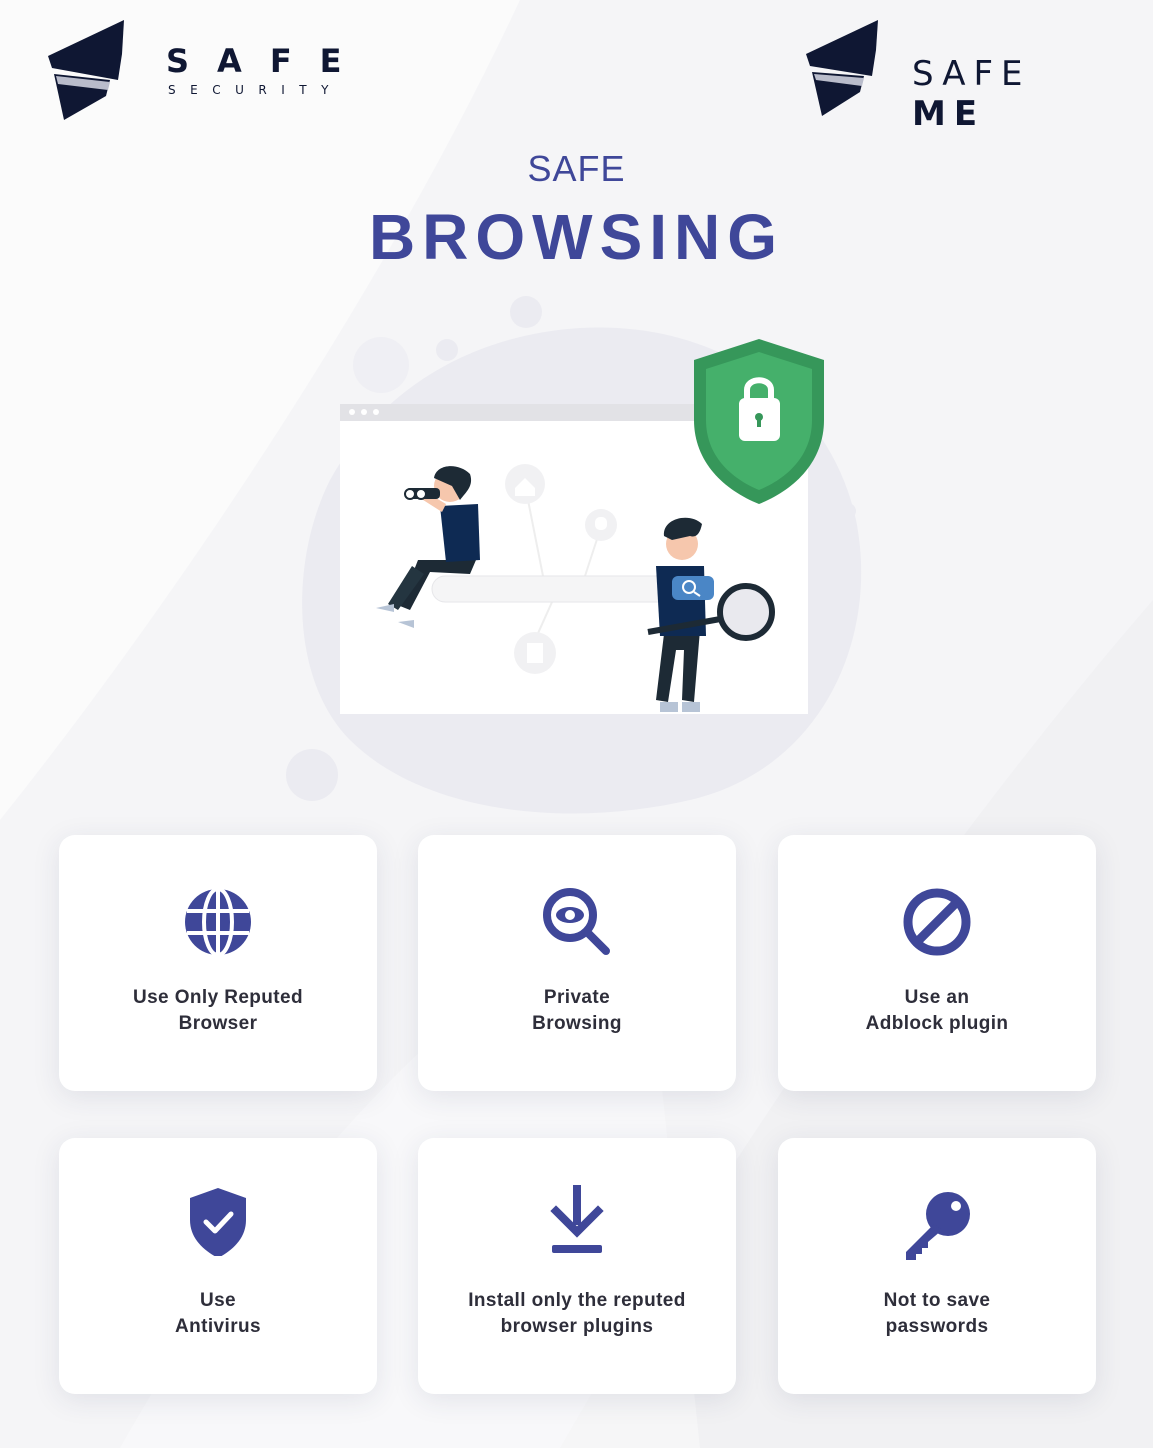  What do you see at coordinates (218, 997) in the screenshot?
I see `tip-label-line1: Use Only Reputed` at bounding box center [218, 997].